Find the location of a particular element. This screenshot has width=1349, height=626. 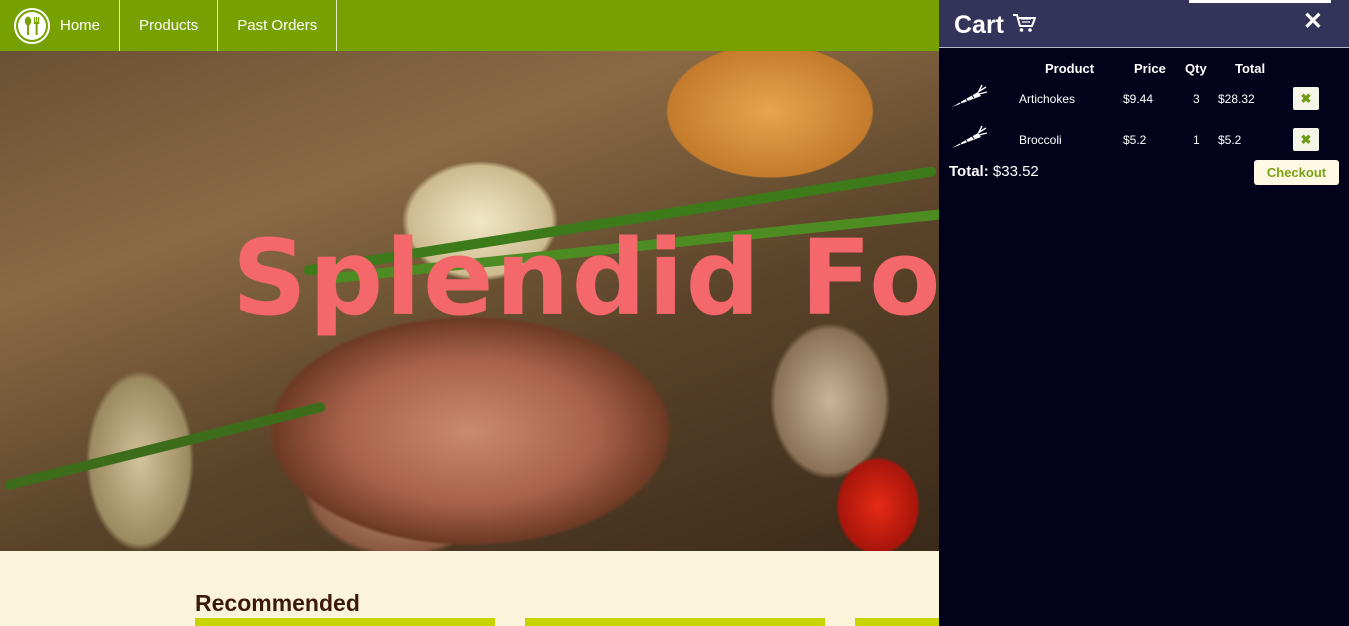

cart-col-qty: Qty is located at coordinates (1196, 68).